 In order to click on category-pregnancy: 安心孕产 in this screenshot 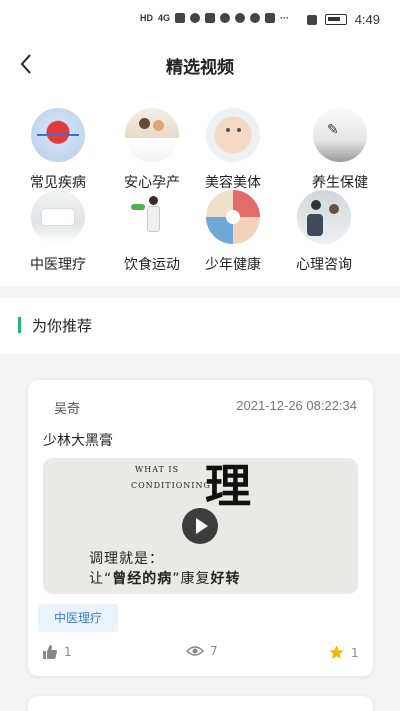, I will do `click(152, 150)`.